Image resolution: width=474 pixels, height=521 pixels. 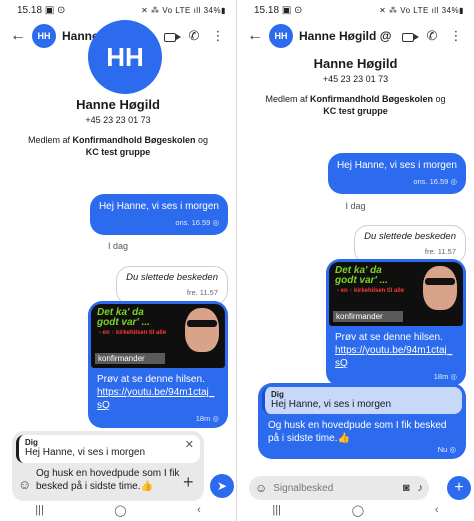 I want to click on quoted-message: Dig Hej Hanne, vi ses i morgen ✕, so click(x=108, y=449).